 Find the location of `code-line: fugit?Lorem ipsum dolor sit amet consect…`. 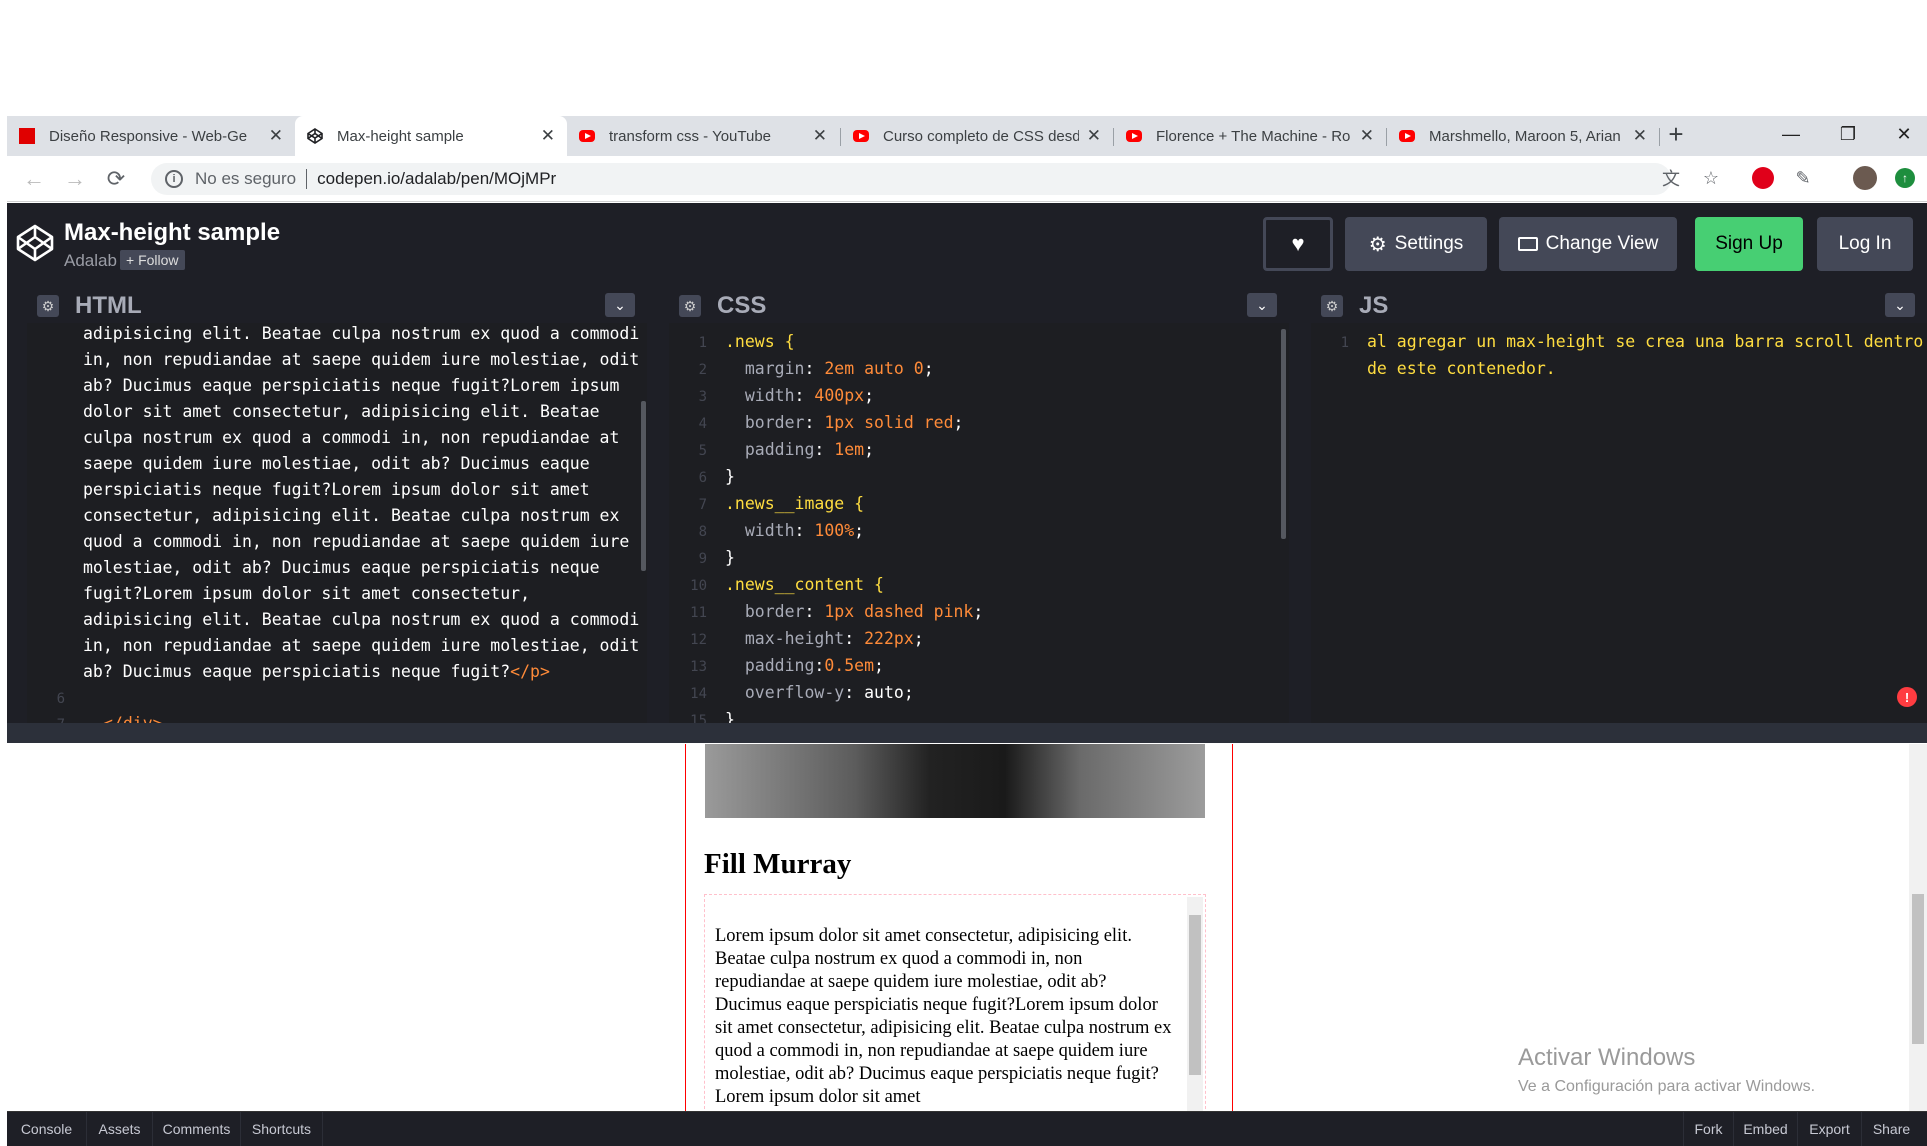

code-line: fugit?Lorem ipsum dolor sit amet consect… is located at coordinates (307, 593).